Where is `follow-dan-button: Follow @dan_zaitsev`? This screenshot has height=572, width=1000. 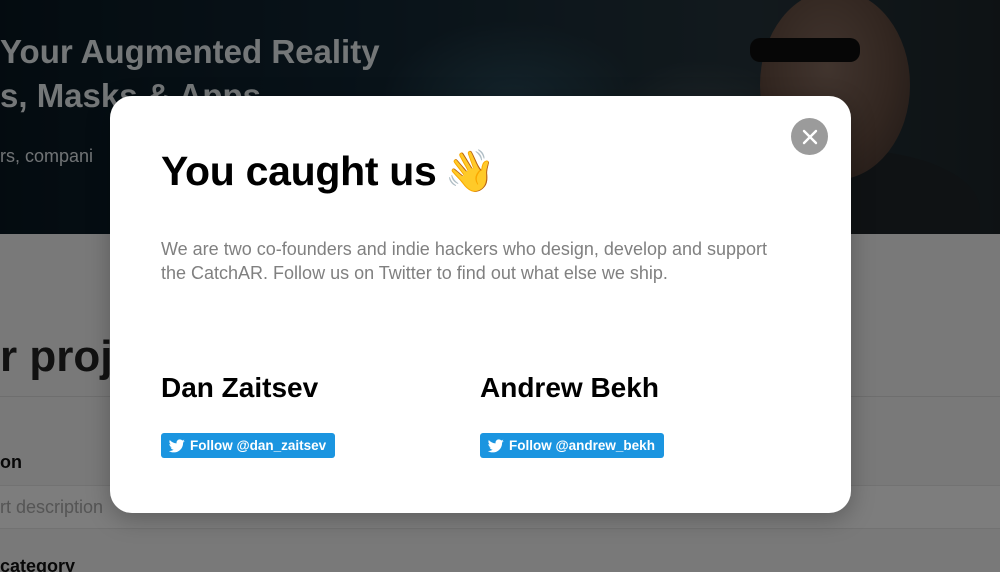 follow-dan-button: Follow @dan_zaitsev is located at coordinates (248, 445).